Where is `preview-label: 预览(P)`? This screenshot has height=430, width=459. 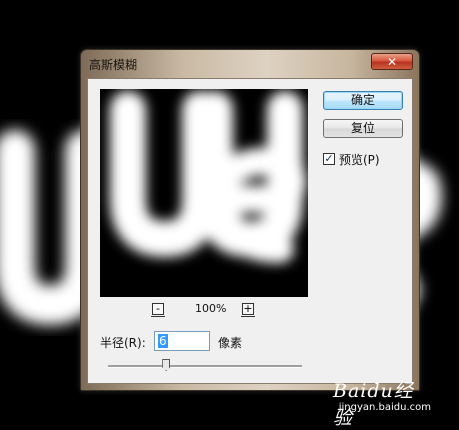
preview-label: 预览(P) is located at coordinates (359, 160).